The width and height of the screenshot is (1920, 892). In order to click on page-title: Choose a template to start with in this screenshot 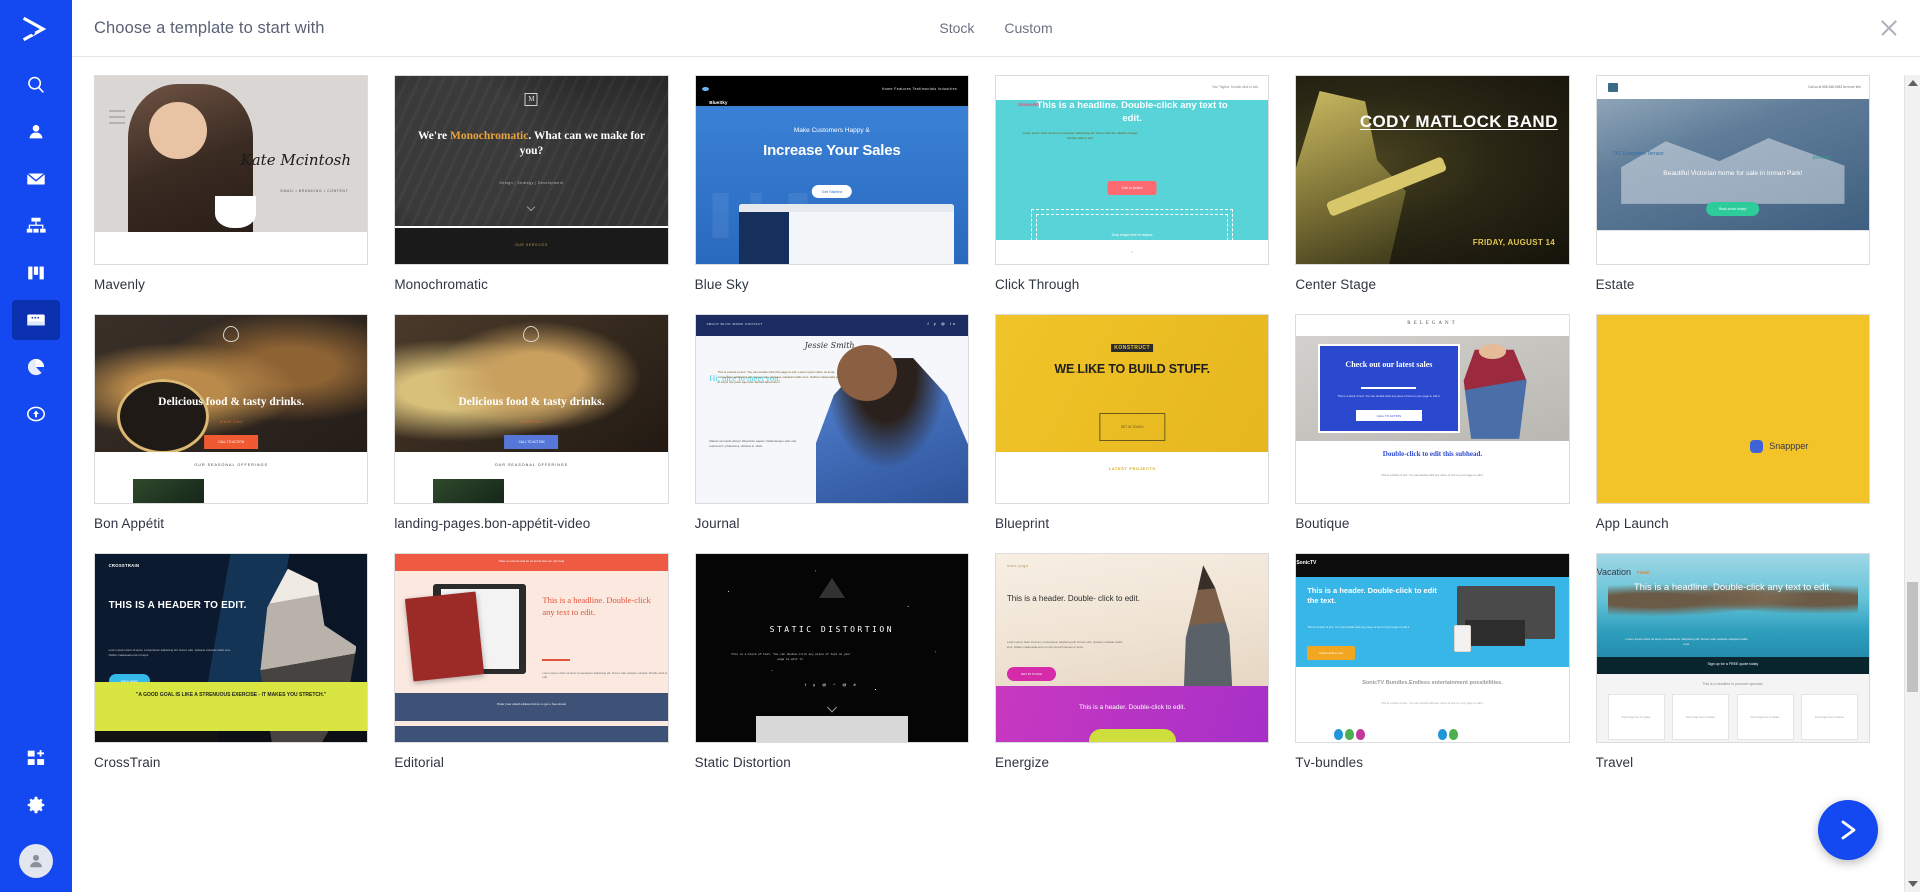, I will do `click(209, 27)`.